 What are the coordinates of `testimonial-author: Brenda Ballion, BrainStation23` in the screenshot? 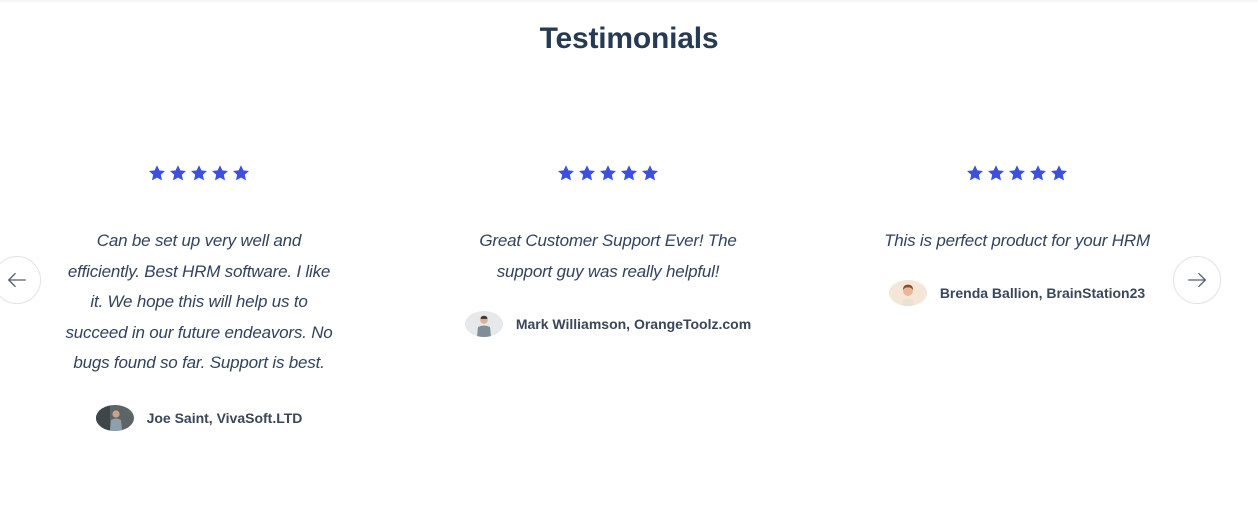 It's located at (1017, 292).